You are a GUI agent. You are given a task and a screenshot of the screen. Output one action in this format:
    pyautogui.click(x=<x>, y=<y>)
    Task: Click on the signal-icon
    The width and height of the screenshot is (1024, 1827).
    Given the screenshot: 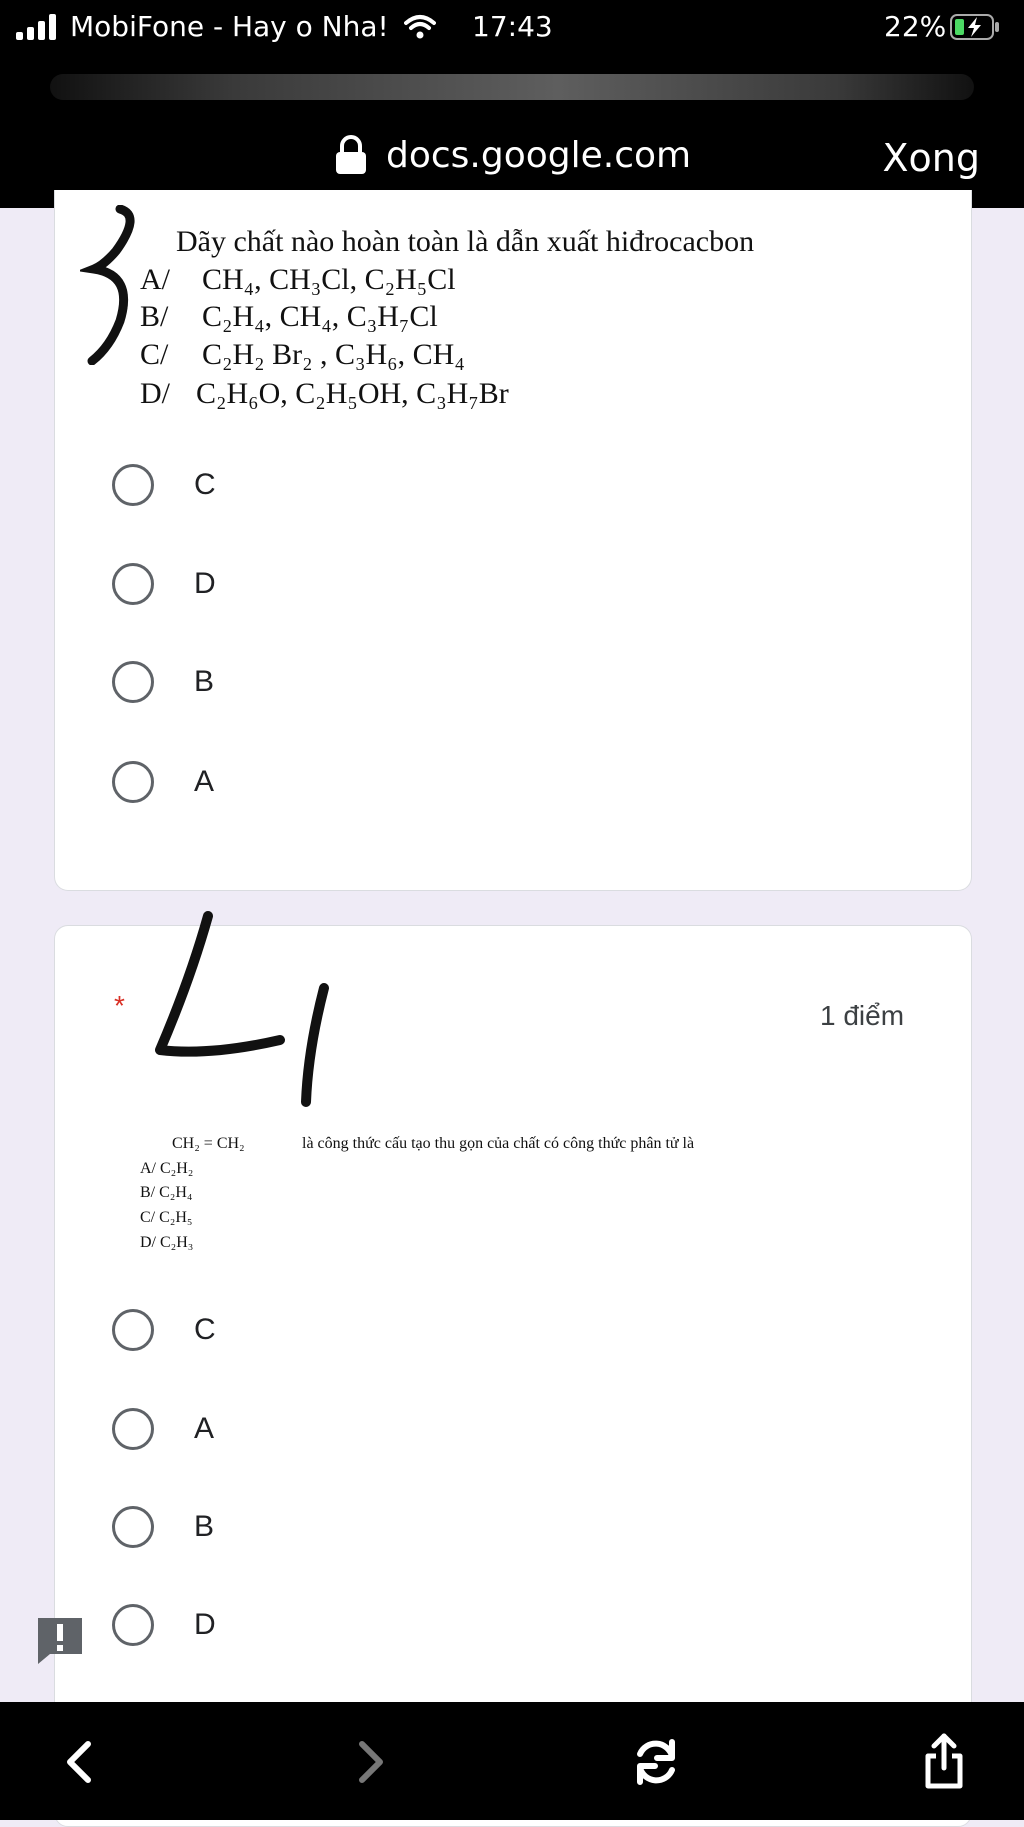 What is the action you would take?
    pyautogui.click(x=38, y=26)
    